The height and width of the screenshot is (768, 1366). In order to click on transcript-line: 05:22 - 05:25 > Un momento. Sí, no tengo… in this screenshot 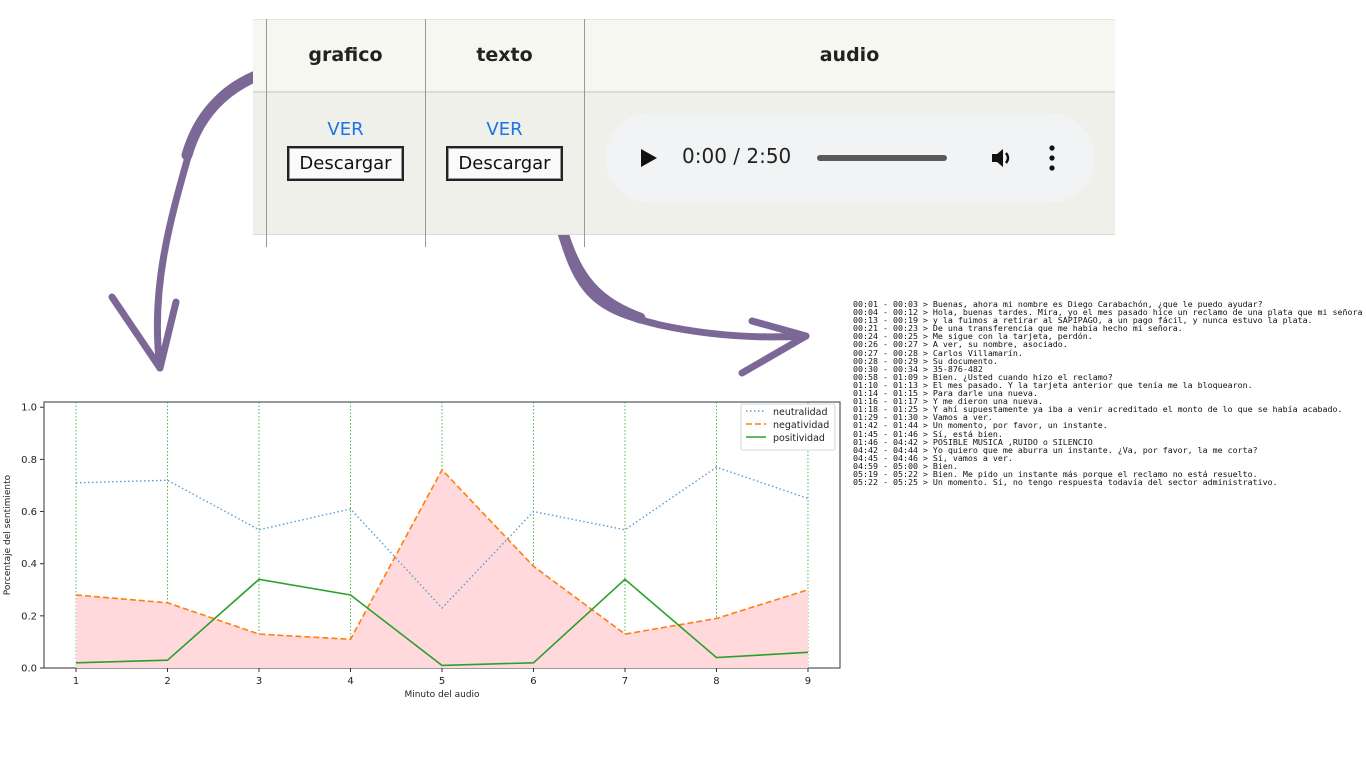, I will do `click(1065, 482)`.